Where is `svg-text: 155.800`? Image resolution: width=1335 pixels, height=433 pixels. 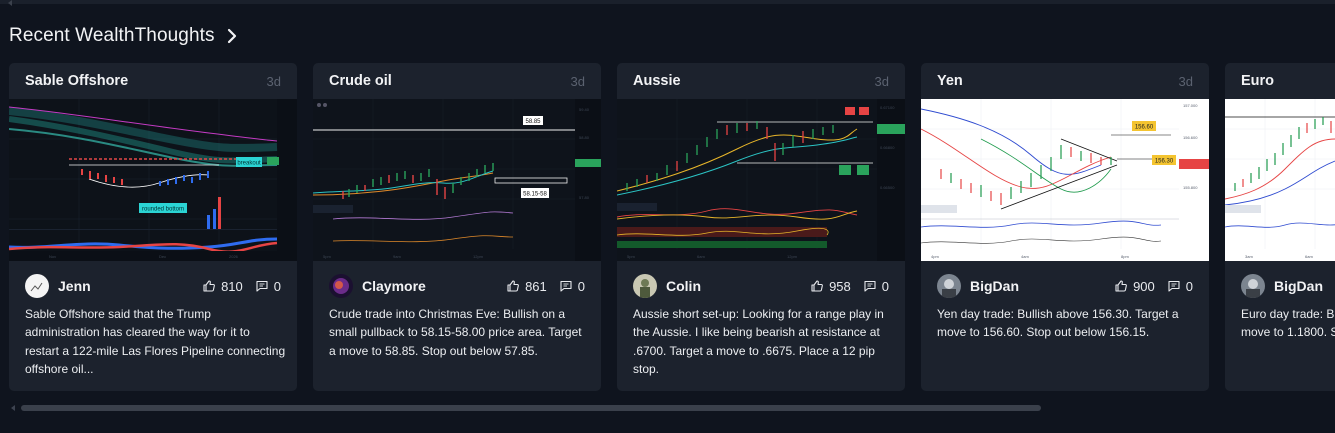 svg-text: 155.800 is located at coordinates (1190, 187).